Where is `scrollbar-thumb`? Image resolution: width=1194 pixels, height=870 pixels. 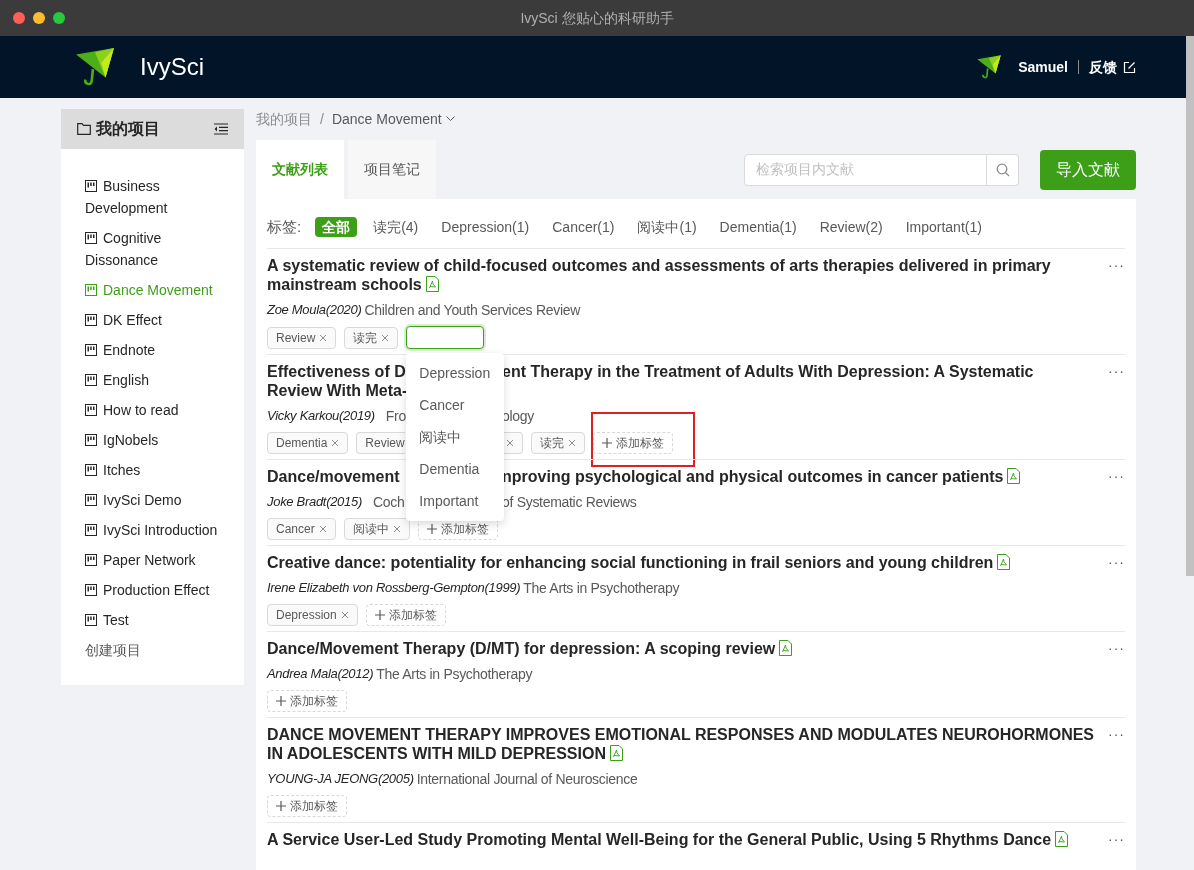
scrollbar-thumb is located at coordinates (1190, 306).